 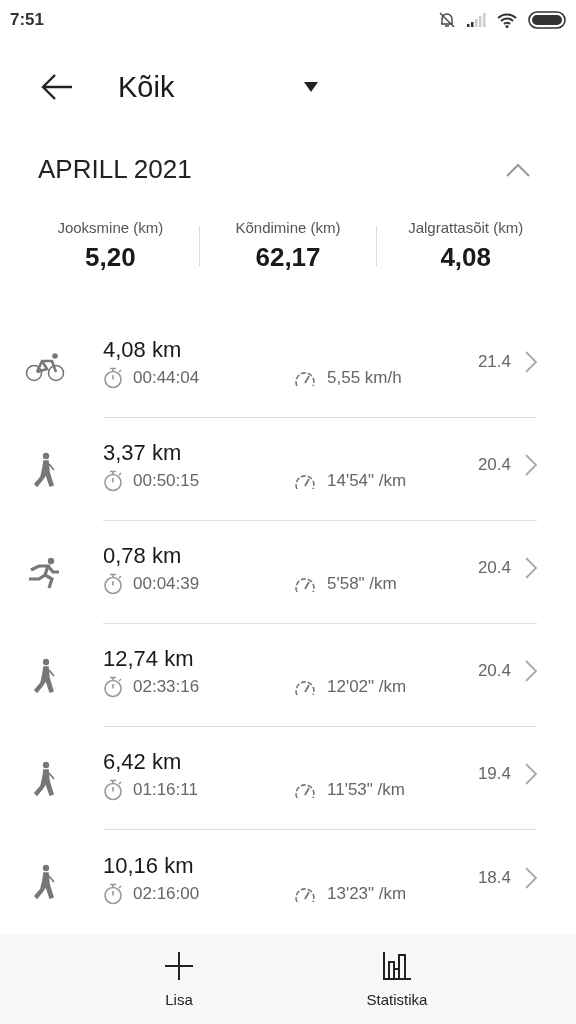 What do you see at coordinates (115, 169) in the screenshot?
I see `month-title: APRILL 2021` at bounding box center [115, 169].